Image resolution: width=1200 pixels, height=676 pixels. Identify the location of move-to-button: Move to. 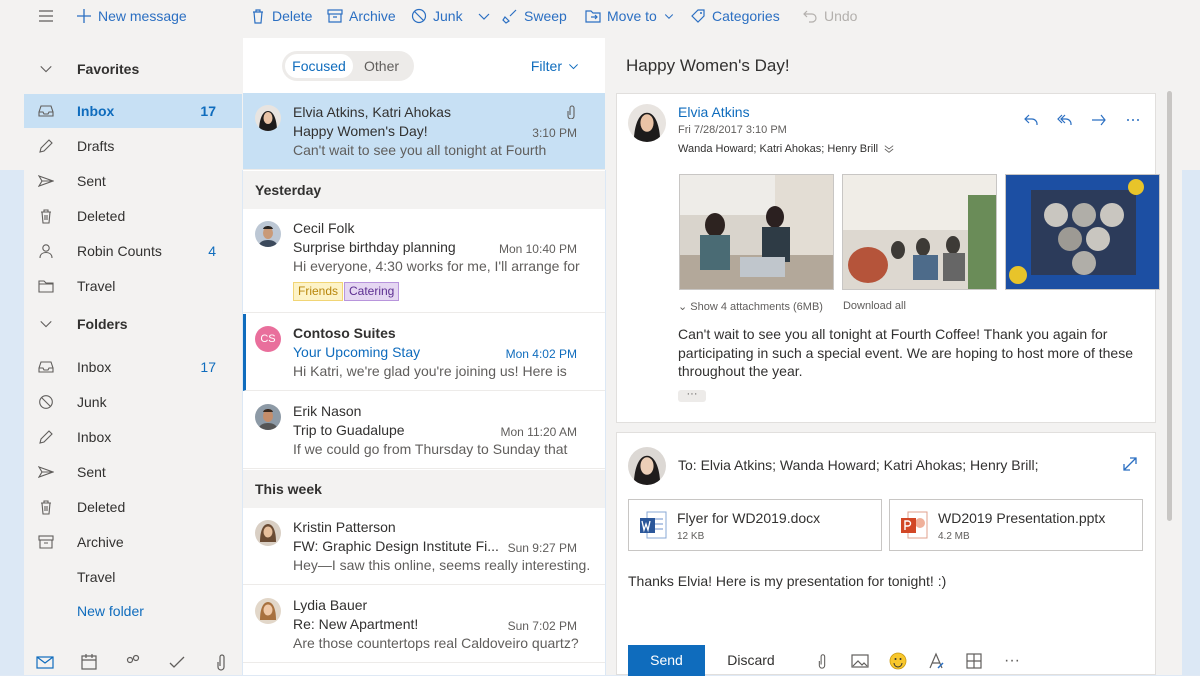
(630, 16).